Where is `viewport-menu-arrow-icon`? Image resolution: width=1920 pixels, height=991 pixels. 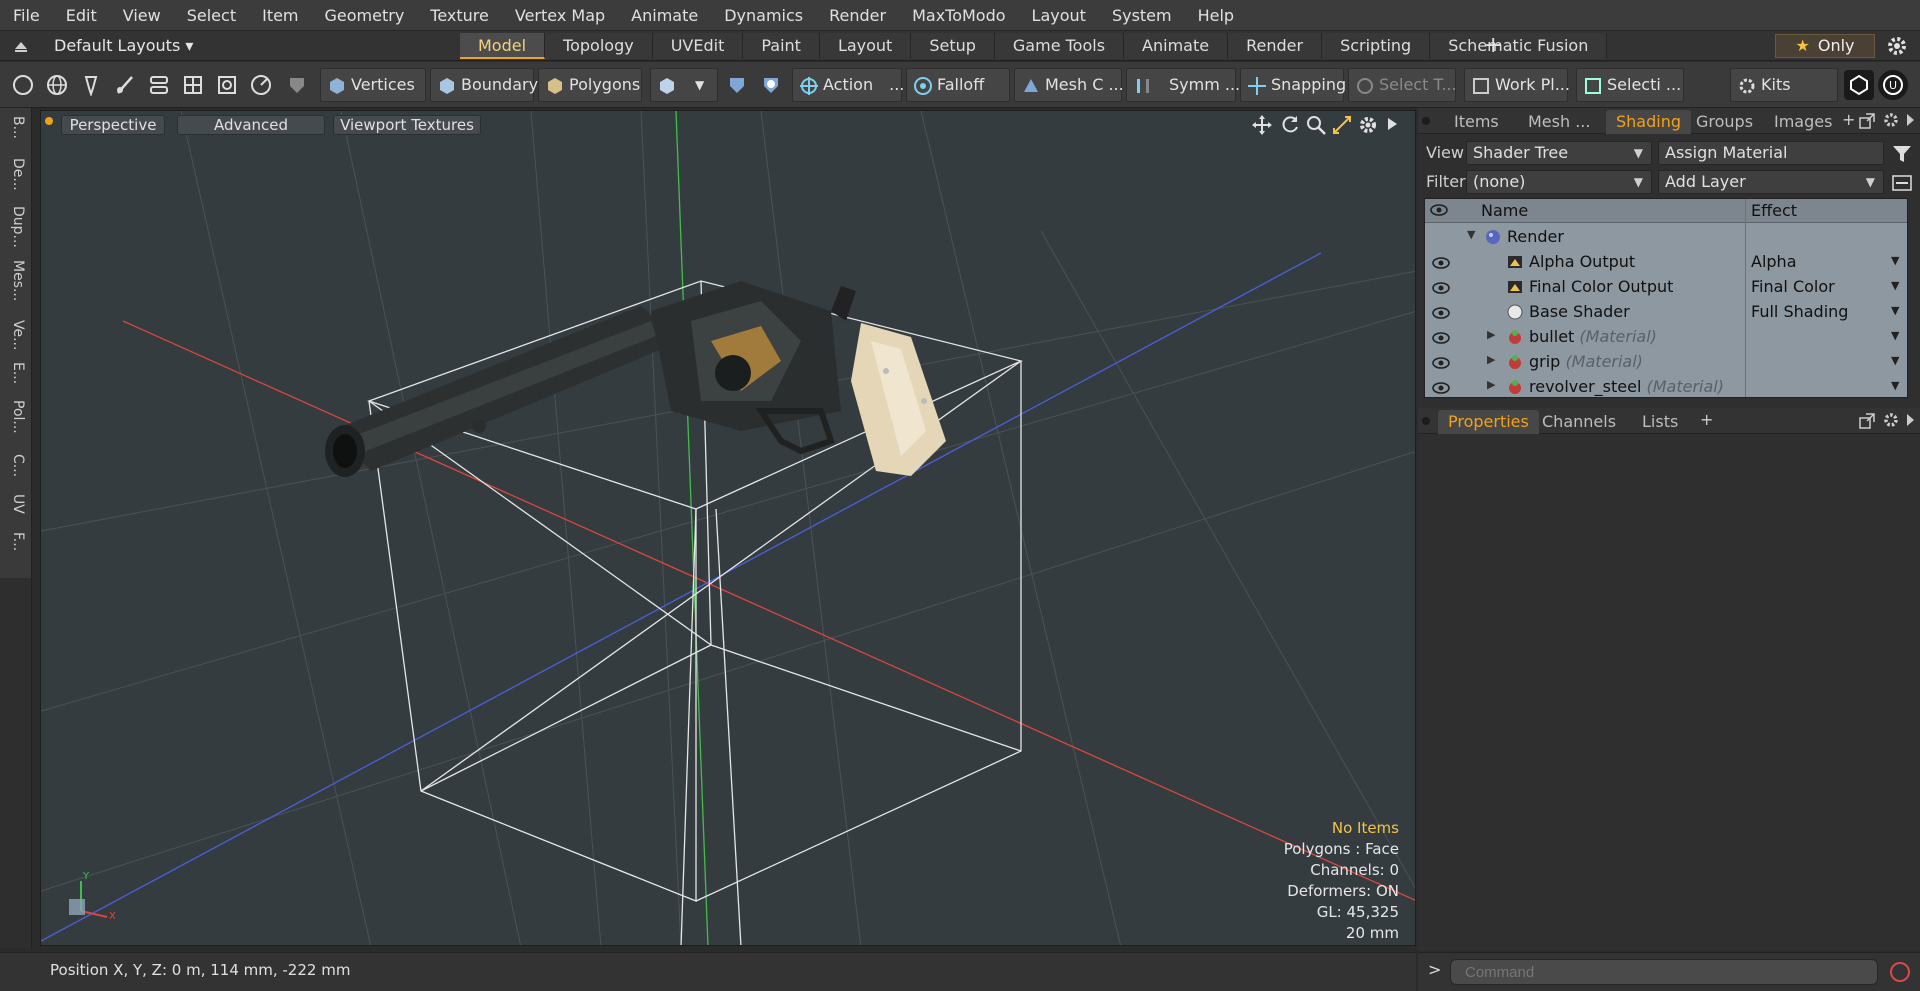 viewport-menu-arrow-icon is located at coordinates (1392, 126).